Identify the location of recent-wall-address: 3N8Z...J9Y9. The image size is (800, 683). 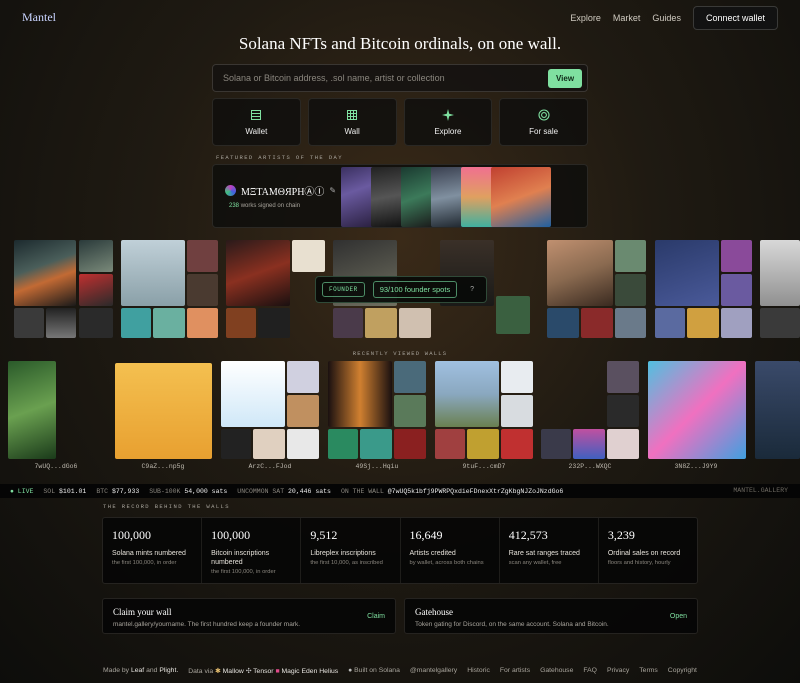
(696, 466).